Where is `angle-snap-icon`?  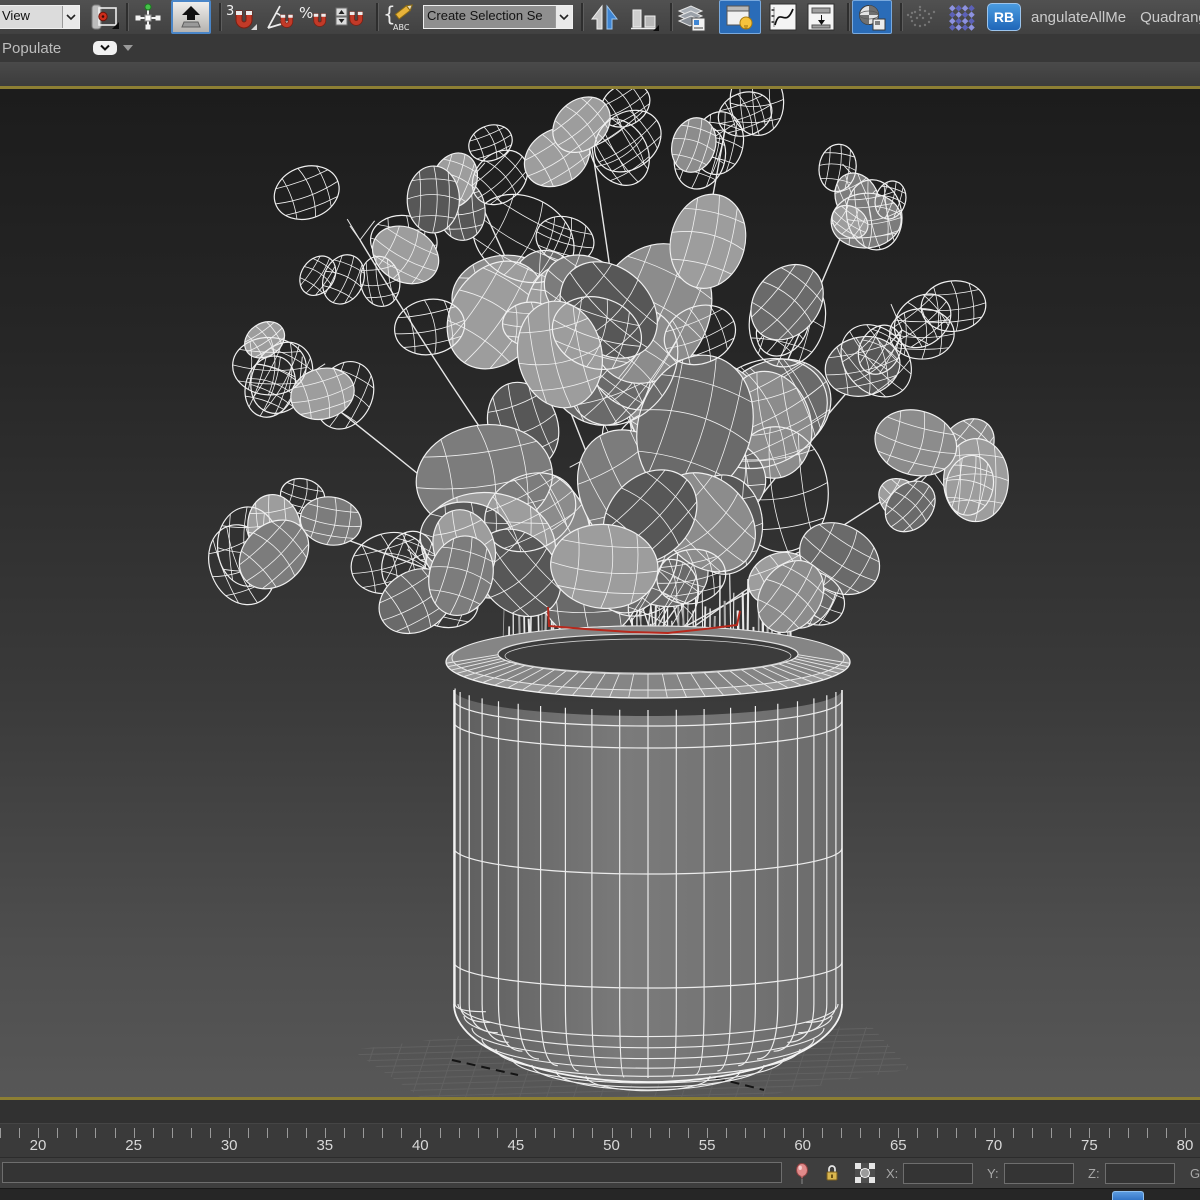 angle-snap-icon is located at coordinates (280, 17).